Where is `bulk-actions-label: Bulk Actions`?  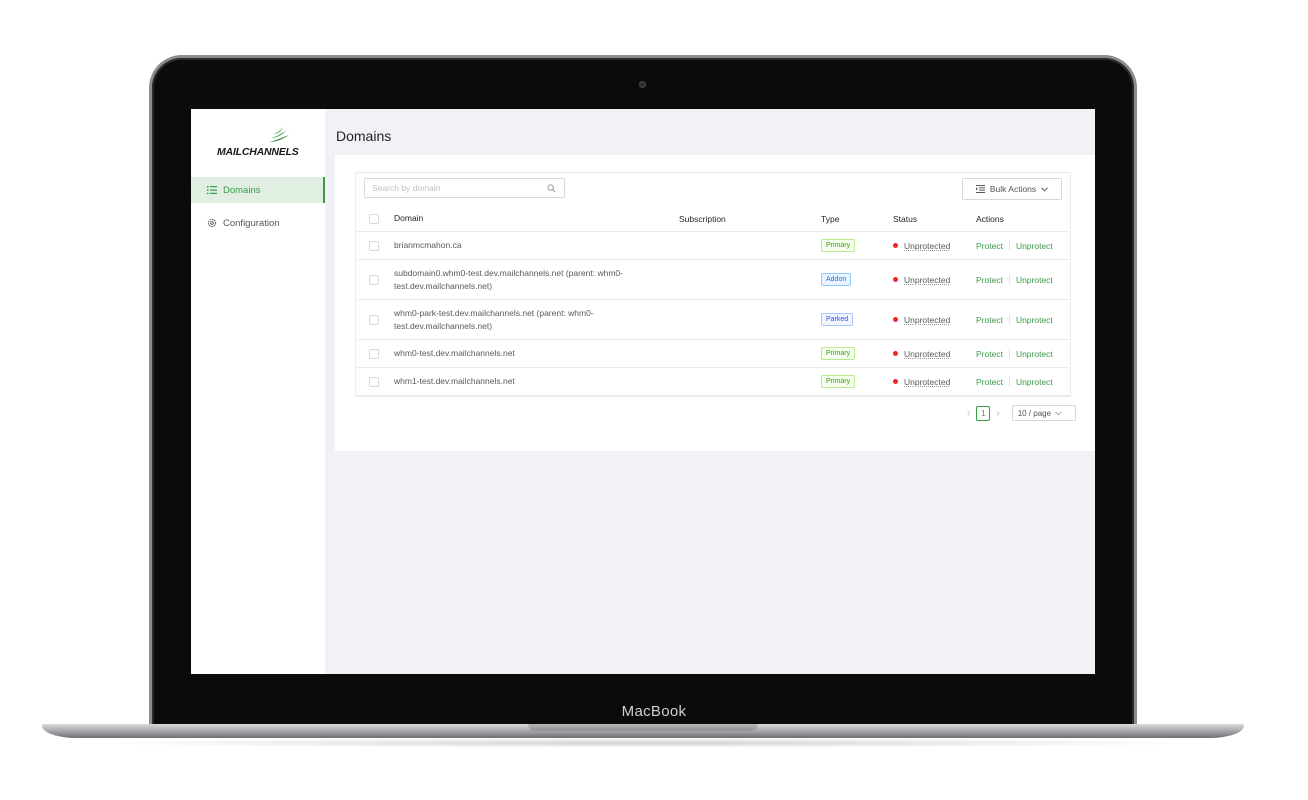 bulk-actions-label: Bulk Actions is located at coordinates (1013, 189).